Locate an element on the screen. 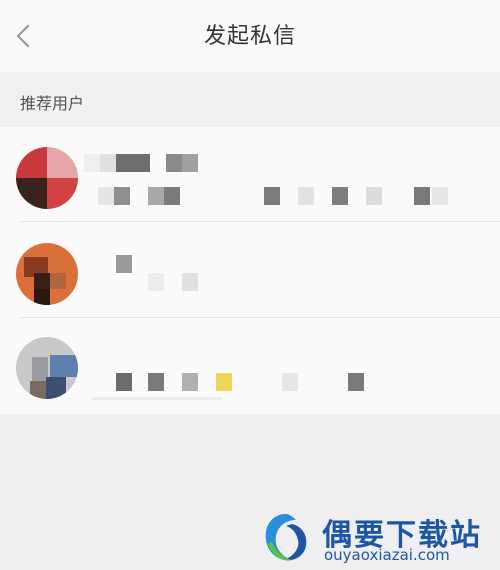 The image size is (500, 570). section-title-recommended-users: 推荐用户 is located at coordinates (52, 103).